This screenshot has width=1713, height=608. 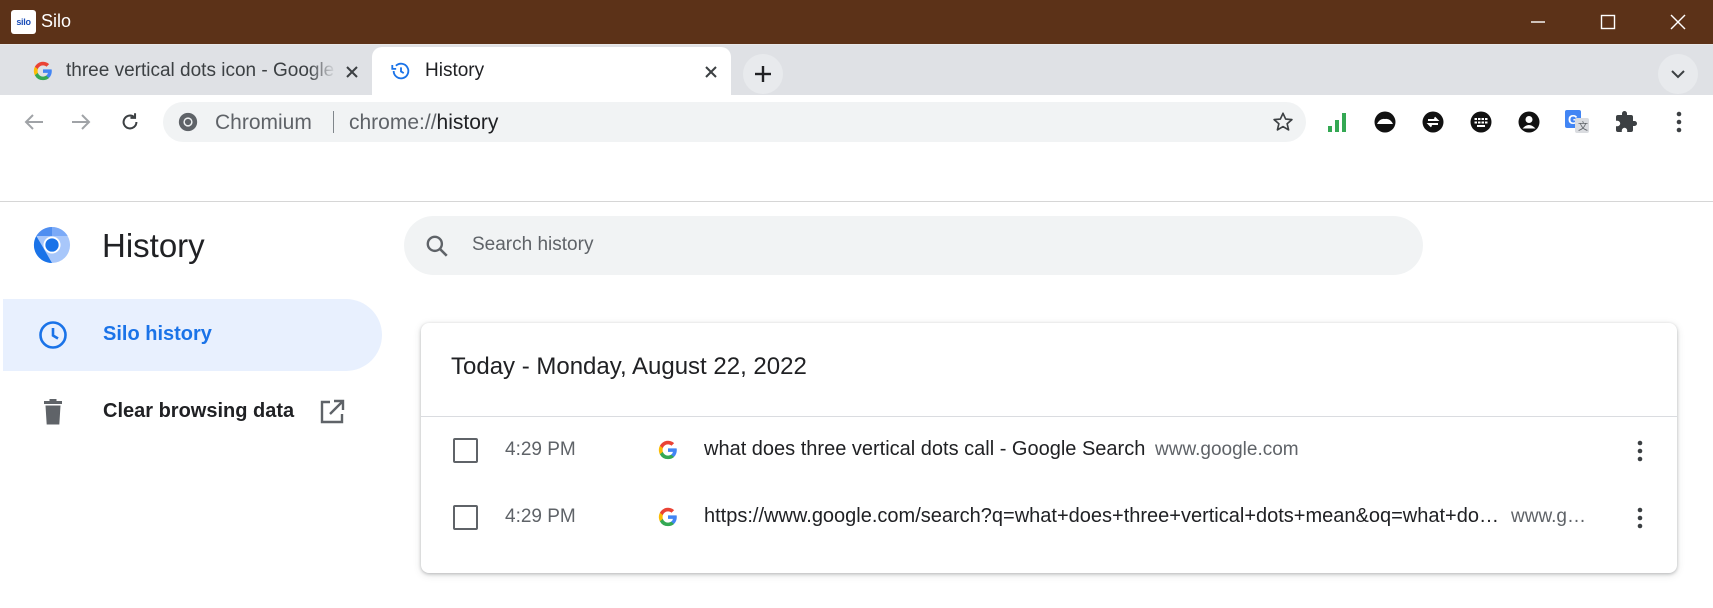 What do you see at coordinates (199, 411) in the screenshot?
I see `sidebar-item-label: Clear browsing data` at bounding box center [199, 411].